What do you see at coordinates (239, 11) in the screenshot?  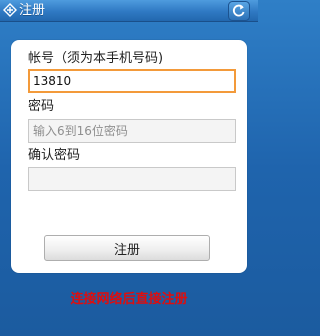 I see `back-arrow-icon` at bounding box center [239, 11].